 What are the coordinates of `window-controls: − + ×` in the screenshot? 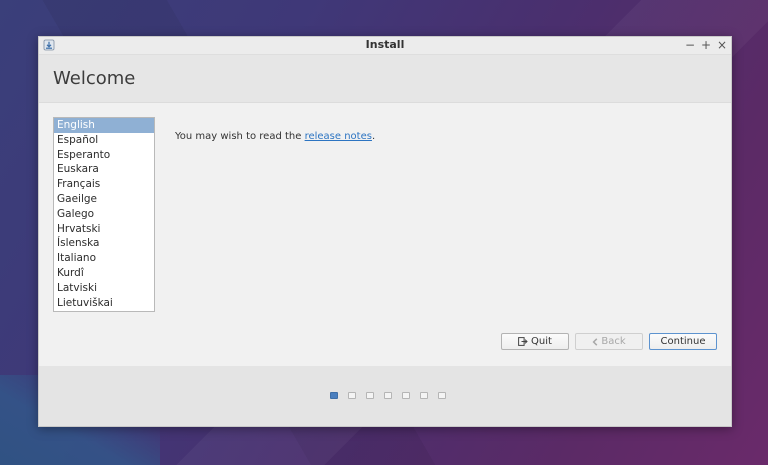 It's located at (706, 45).